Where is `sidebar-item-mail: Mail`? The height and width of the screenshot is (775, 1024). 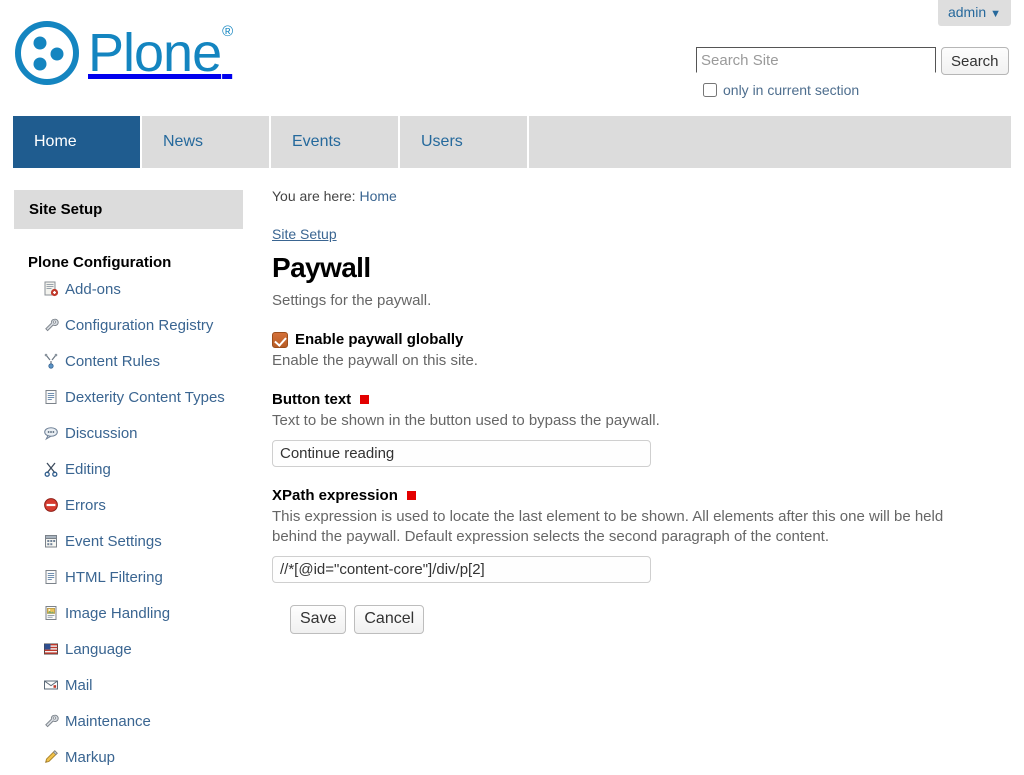 sidebar-item-mail: Mail is located at coordinates (128, 685).